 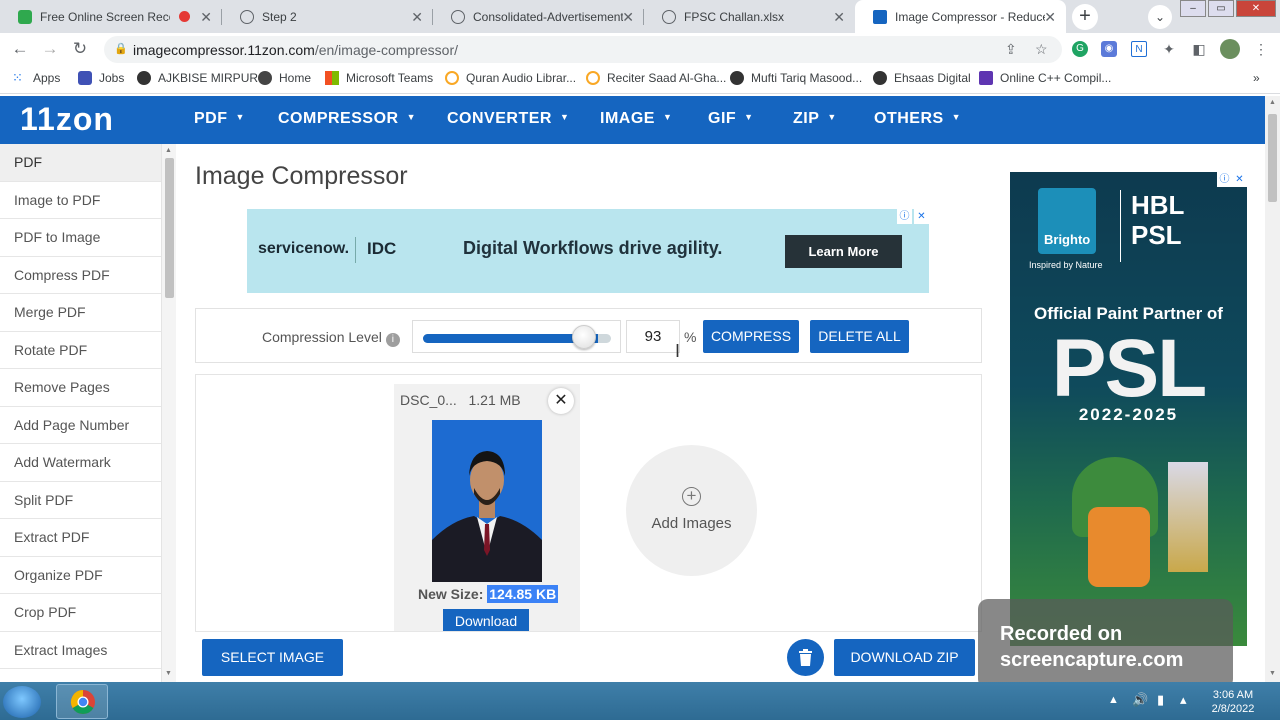 What do you see at coordinates (843, 251) in the screenshot?
I see `ad-learn-more-button: Learn More` at bounding box center [843, 251].